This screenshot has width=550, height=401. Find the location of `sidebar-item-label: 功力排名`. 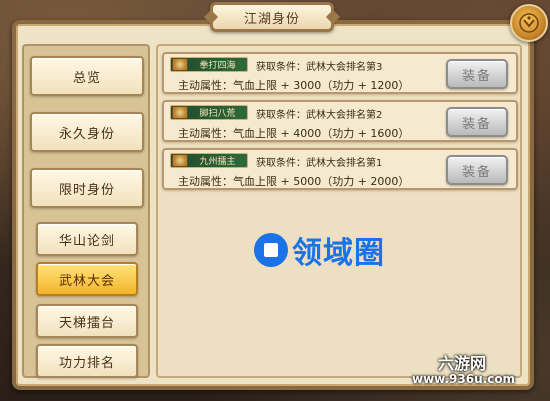

sidebar-item-label: 功力排名 is located at coordinates (86, 363).